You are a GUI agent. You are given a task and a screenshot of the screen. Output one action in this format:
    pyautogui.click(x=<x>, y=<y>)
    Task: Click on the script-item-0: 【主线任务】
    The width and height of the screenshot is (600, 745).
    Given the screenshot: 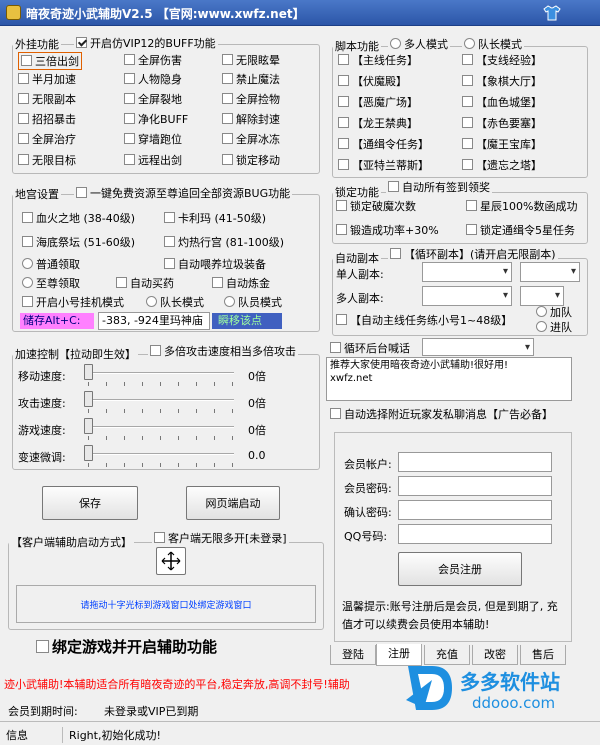 What is the action you would take?
    pyautogui.click(x=378, y=60)
    